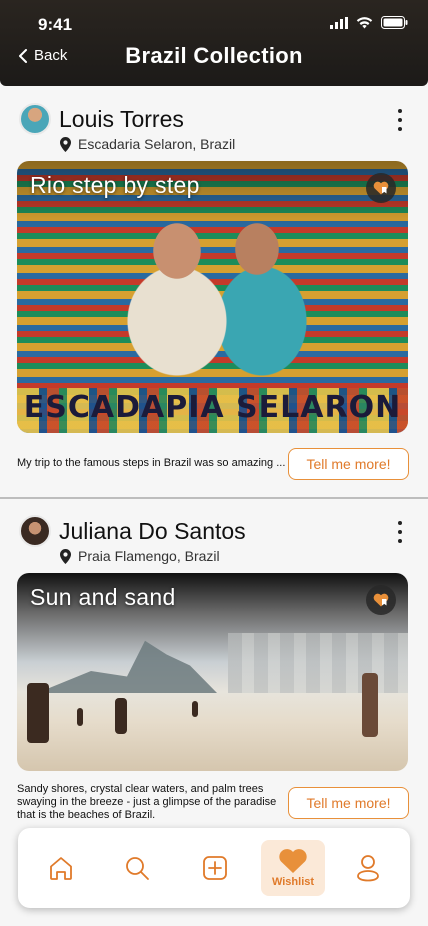 The width and height of the screenshot is (428, 926). Describe the element at coordinates (364, 22) in the screenshot. I see `wifi-icon` at that location.